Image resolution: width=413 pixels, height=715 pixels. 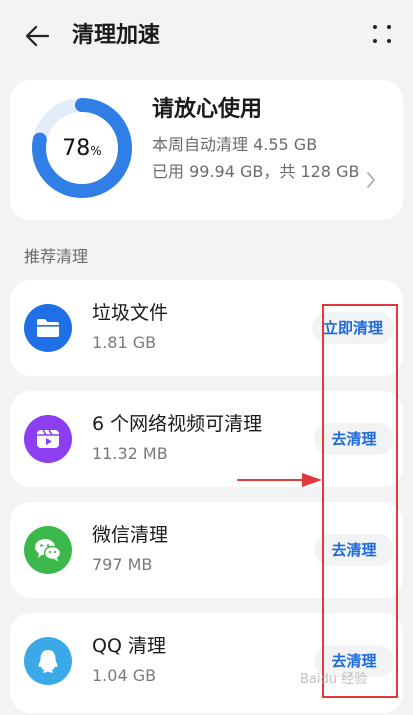 I want to click on storage-percent-value: 78, so click(x=76, y=148).